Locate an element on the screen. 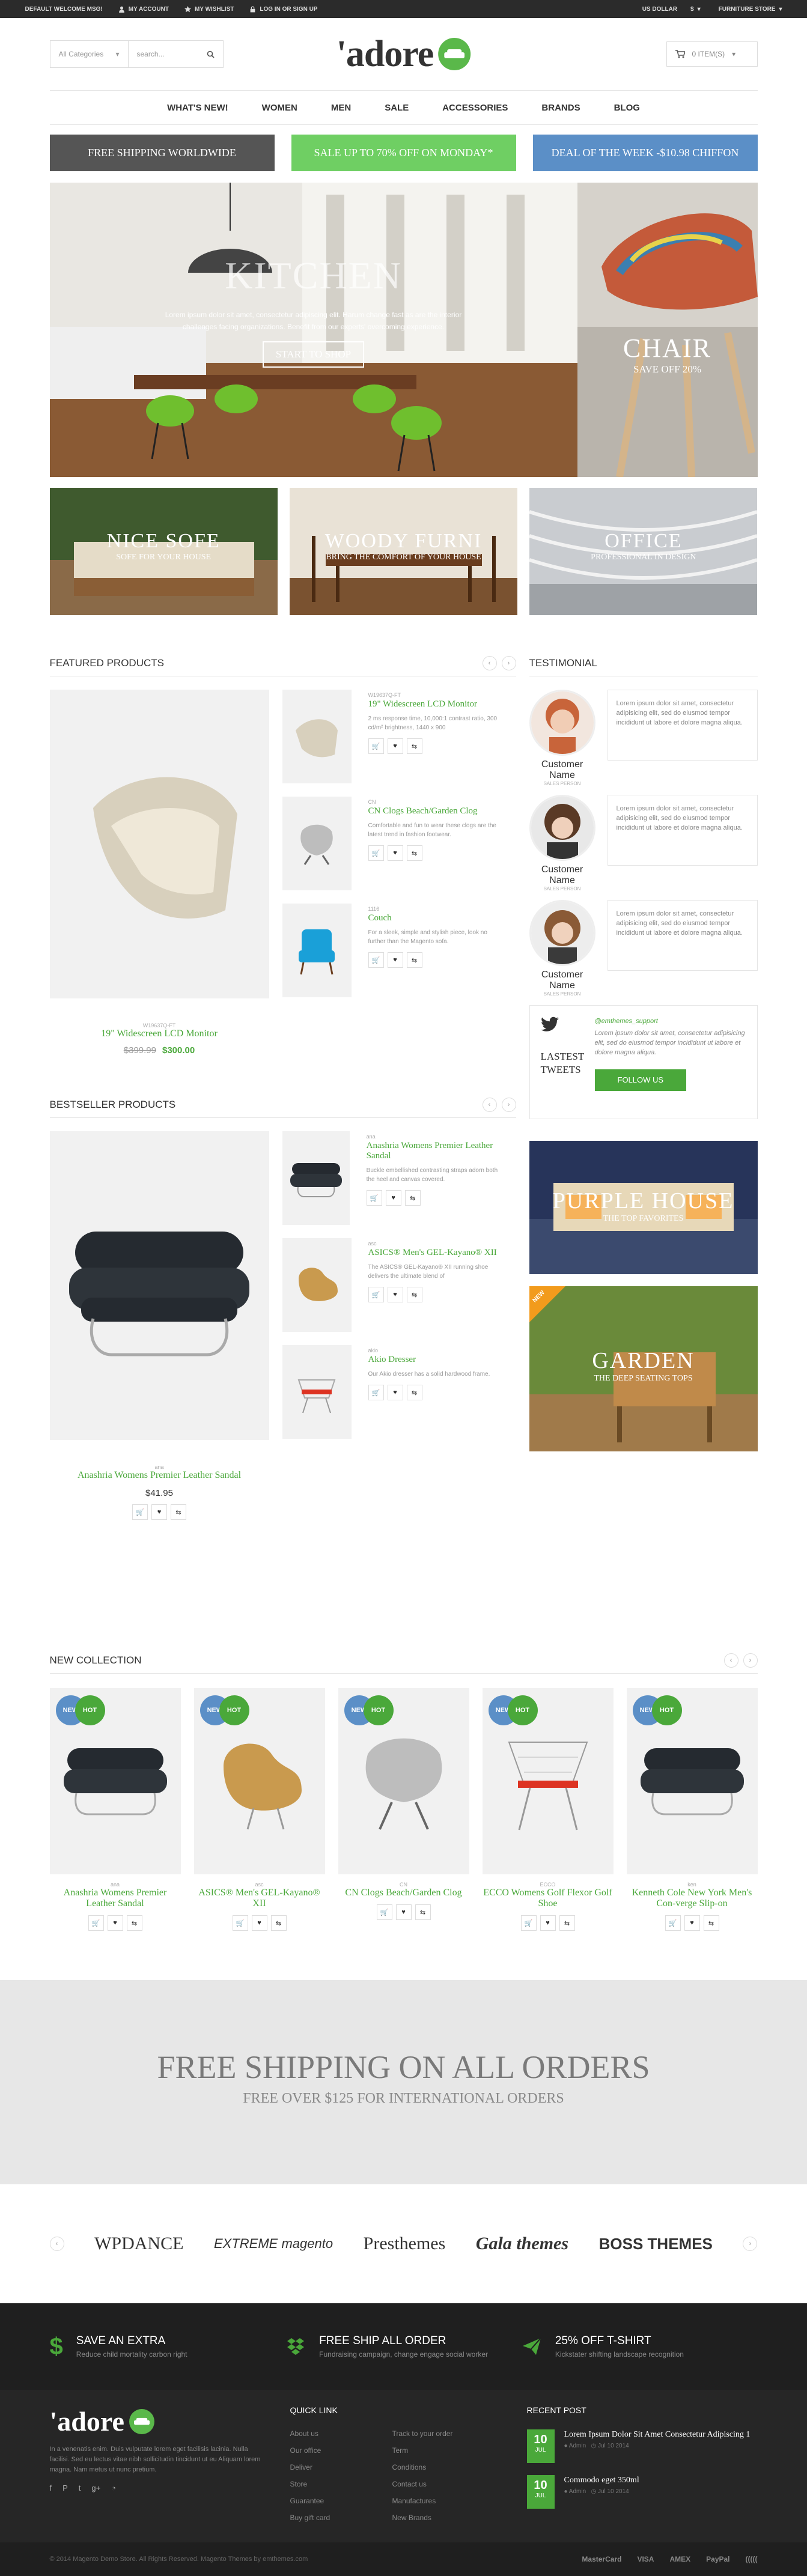 The height and width of the screenshot is (2576, 807). twitter-handle: @emthemes_support is located at coordinates (670, 1021).